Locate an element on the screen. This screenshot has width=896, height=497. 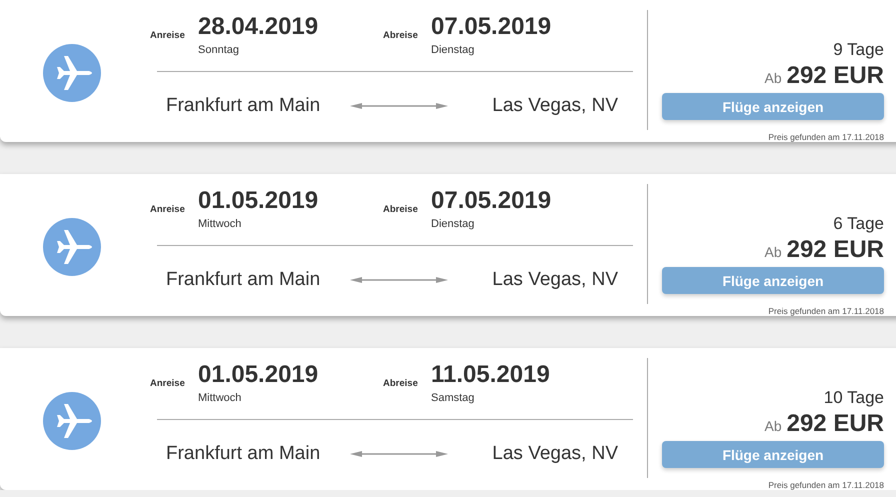
trip-duration: 6 Tage is located at coordinates (858, 224).